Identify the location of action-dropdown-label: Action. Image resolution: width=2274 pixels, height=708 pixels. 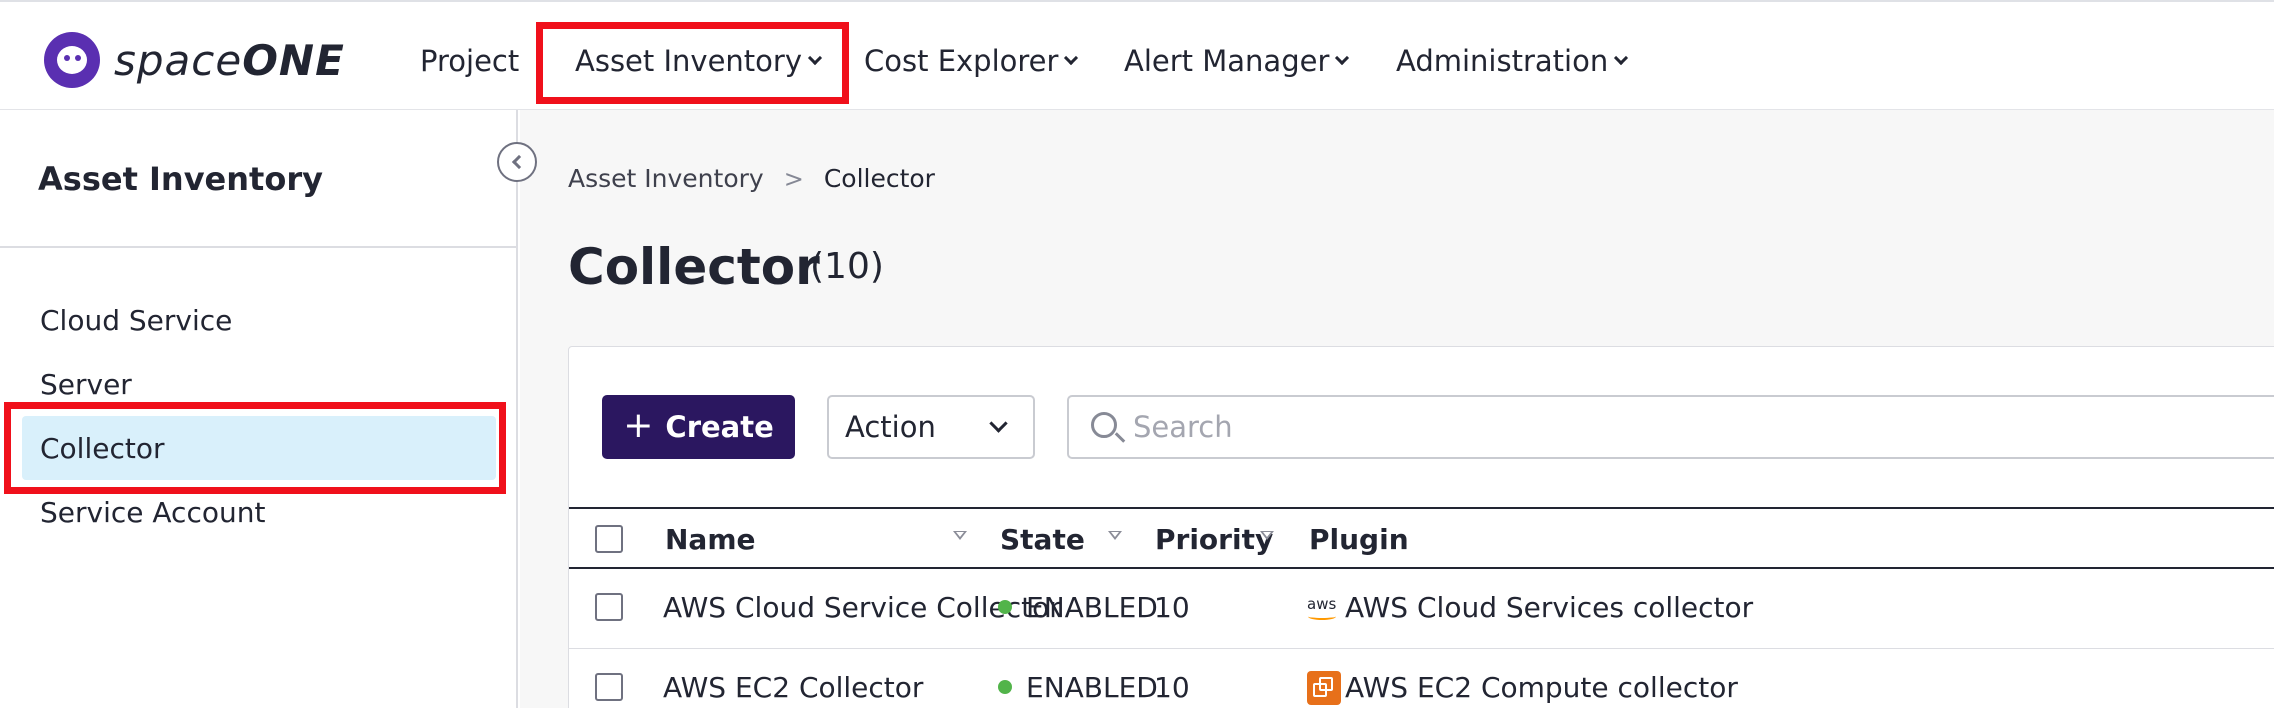
(890, 427).